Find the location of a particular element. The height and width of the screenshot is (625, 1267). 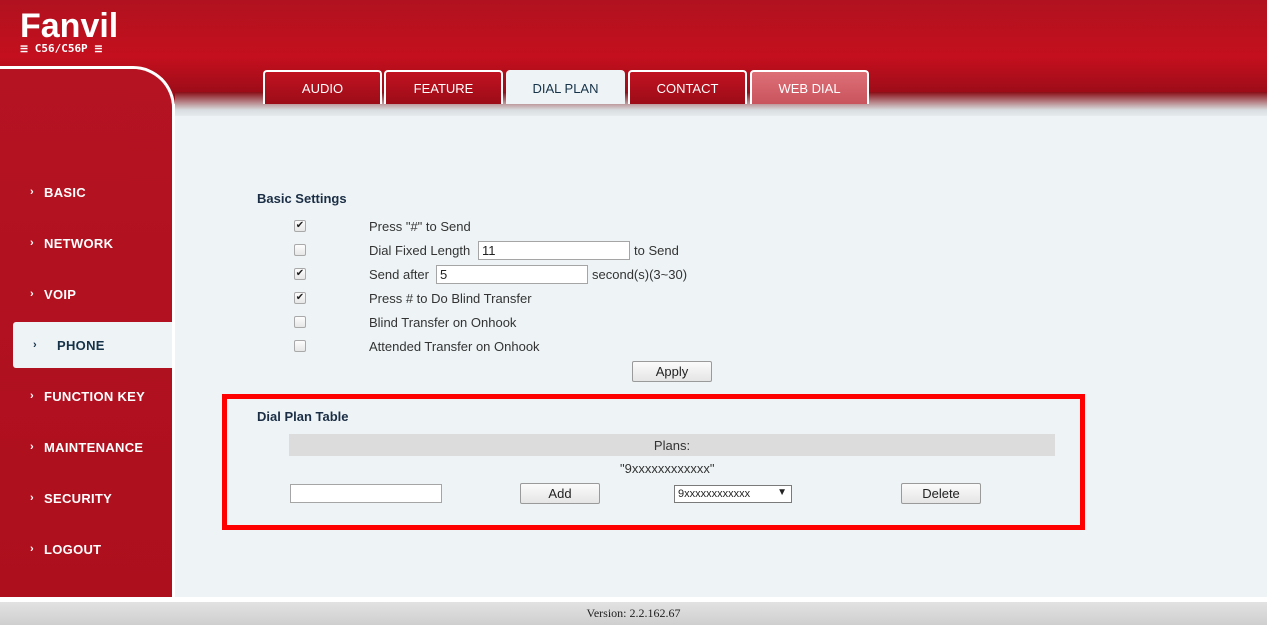

add-button: Add is located at coordinates (560, 493).